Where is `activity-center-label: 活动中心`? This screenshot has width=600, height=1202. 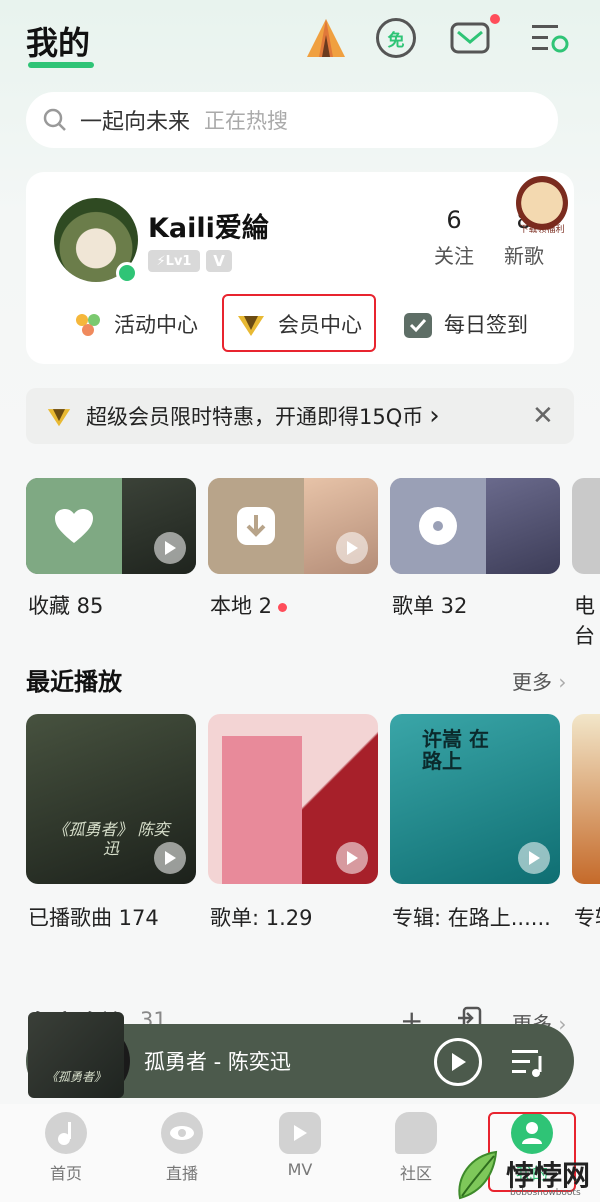
activity-center-label: 活动中心 is located at coordinates (156, 325).